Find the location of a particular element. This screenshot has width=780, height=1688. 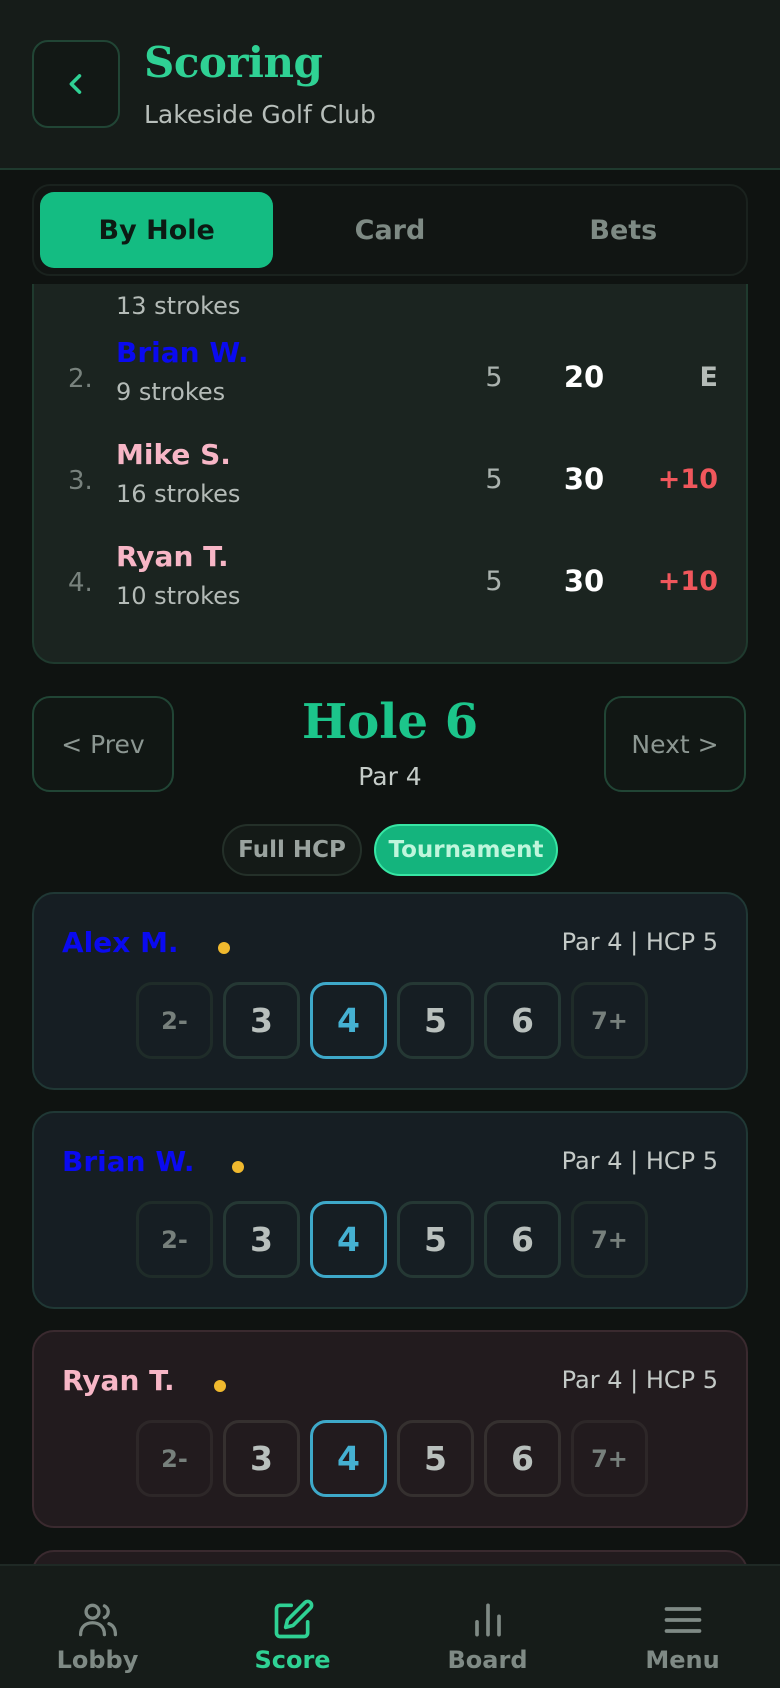

nav-label: Menu is located at coordinates (682, 1660).